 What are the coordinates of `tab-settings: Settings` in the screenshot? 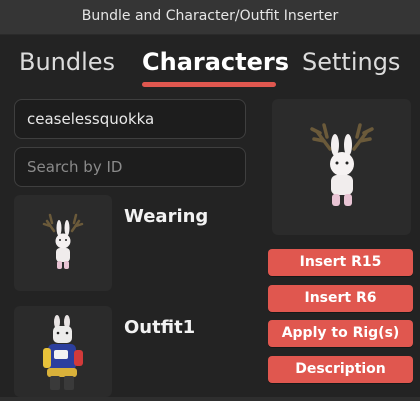 It's located at (351, 62).